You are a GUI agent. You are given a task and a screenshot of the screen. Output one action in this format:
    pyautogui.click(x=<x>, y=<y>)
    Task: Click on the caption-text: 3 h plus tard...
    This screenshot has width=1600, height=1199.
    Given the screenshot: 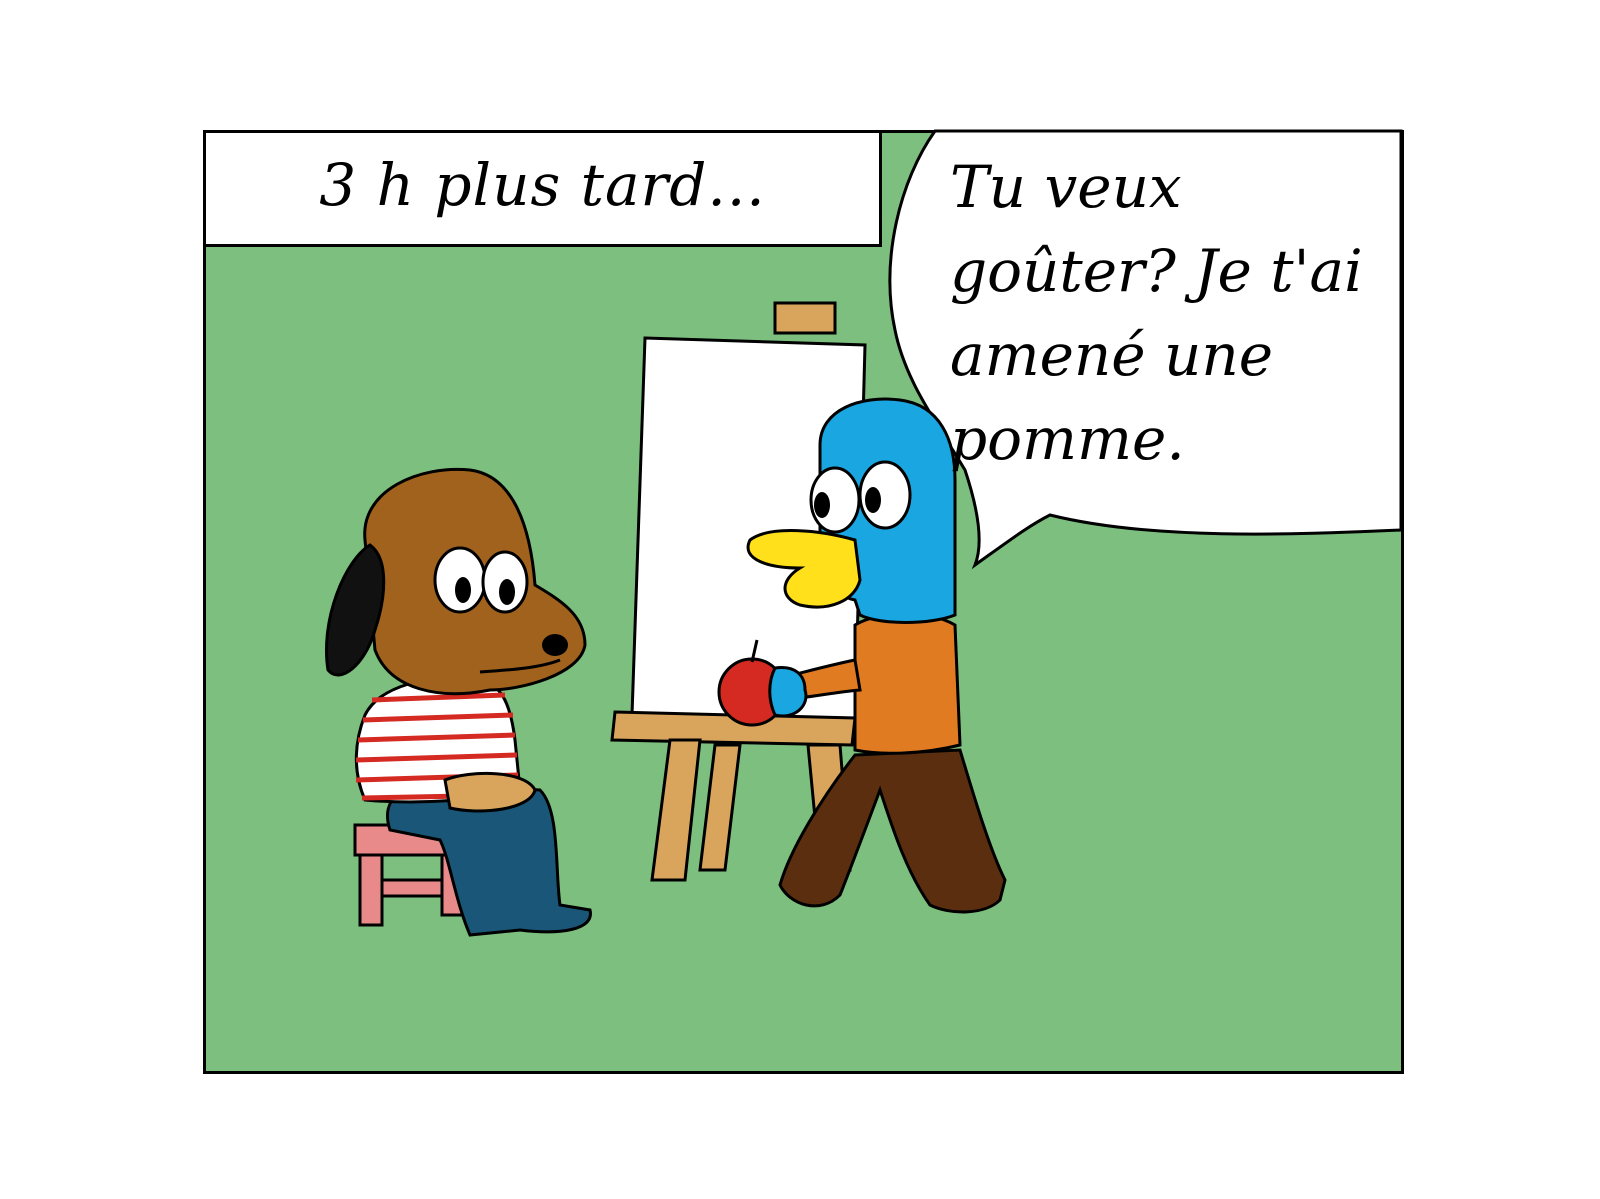 What is the action you would take?
    pyautogui.click(x=542, y=185)
    